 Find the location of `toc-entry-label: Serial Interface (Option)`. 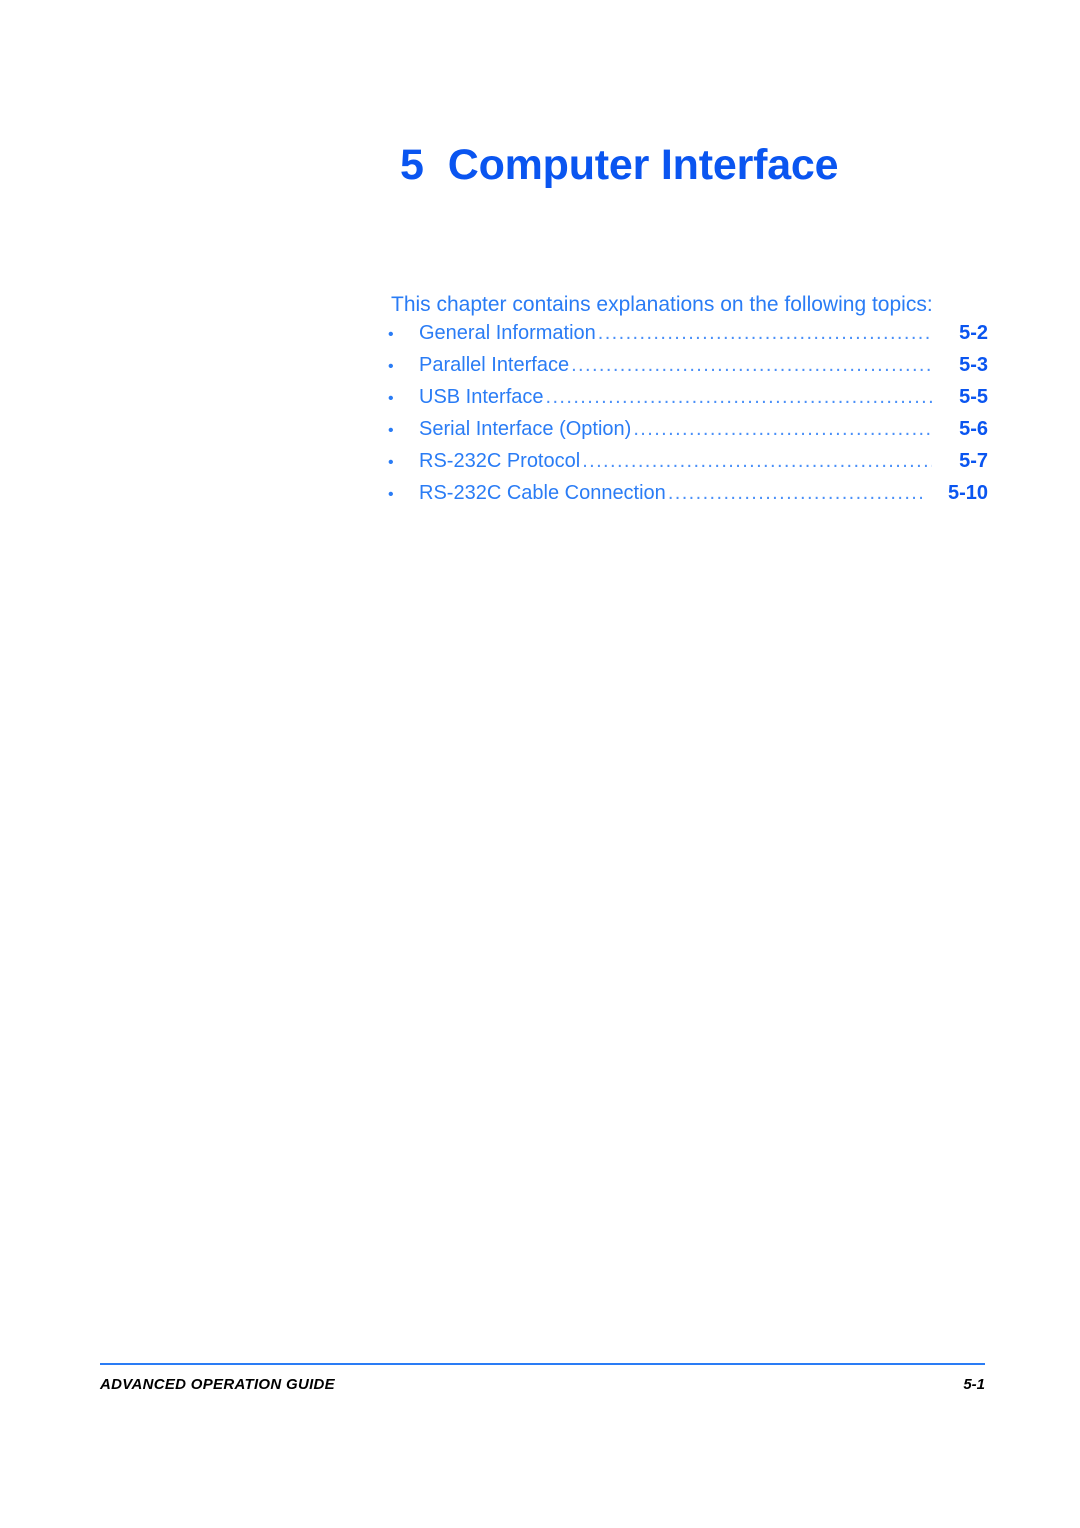

toc-entry-label: Serial Interface (Option) is located at coordinates (525, 429).